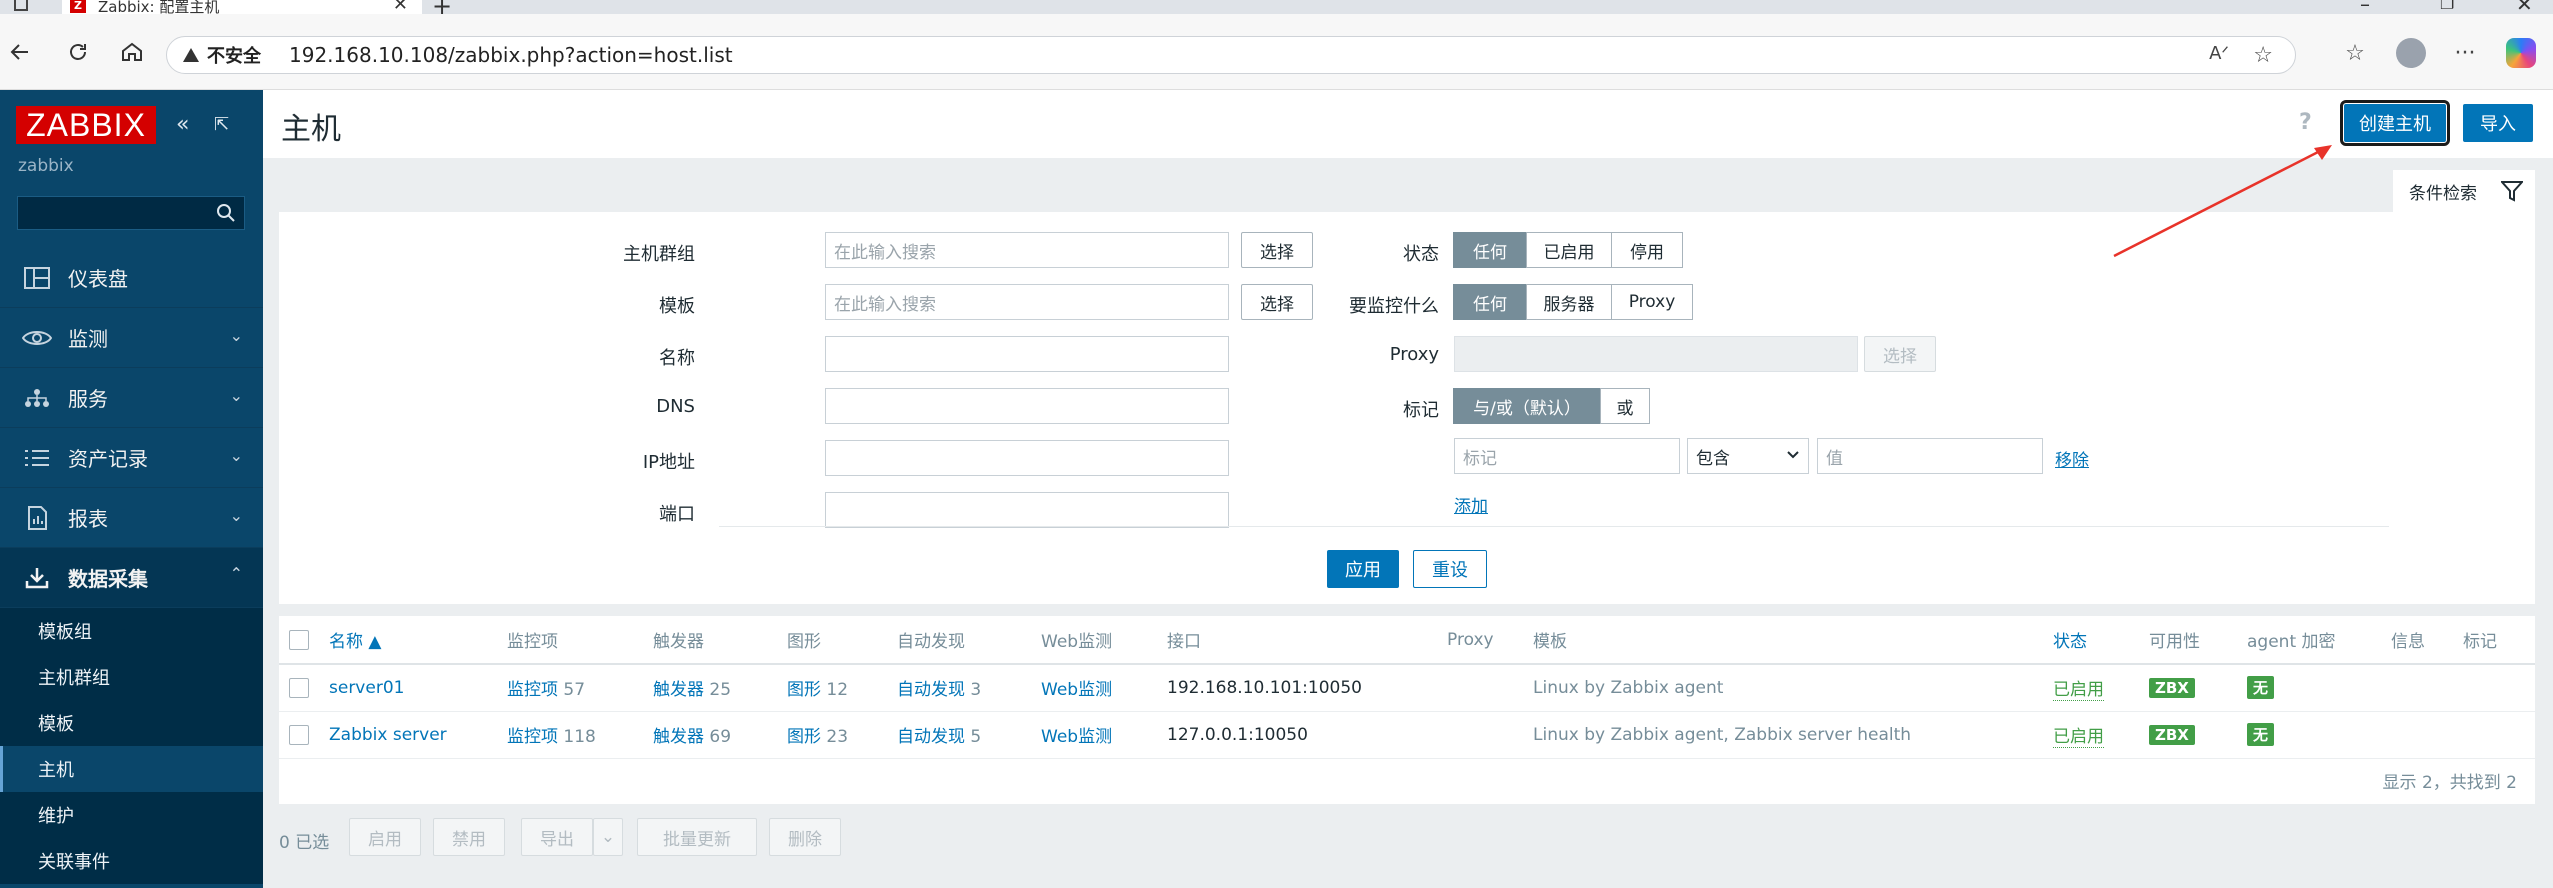 The width and height of the screenshot is (2553, 888). What do you see at coordinates (1277, 250) in the screenshot?
I see `host-groups-select-button: 选择` at bounding box center [1277, 250].